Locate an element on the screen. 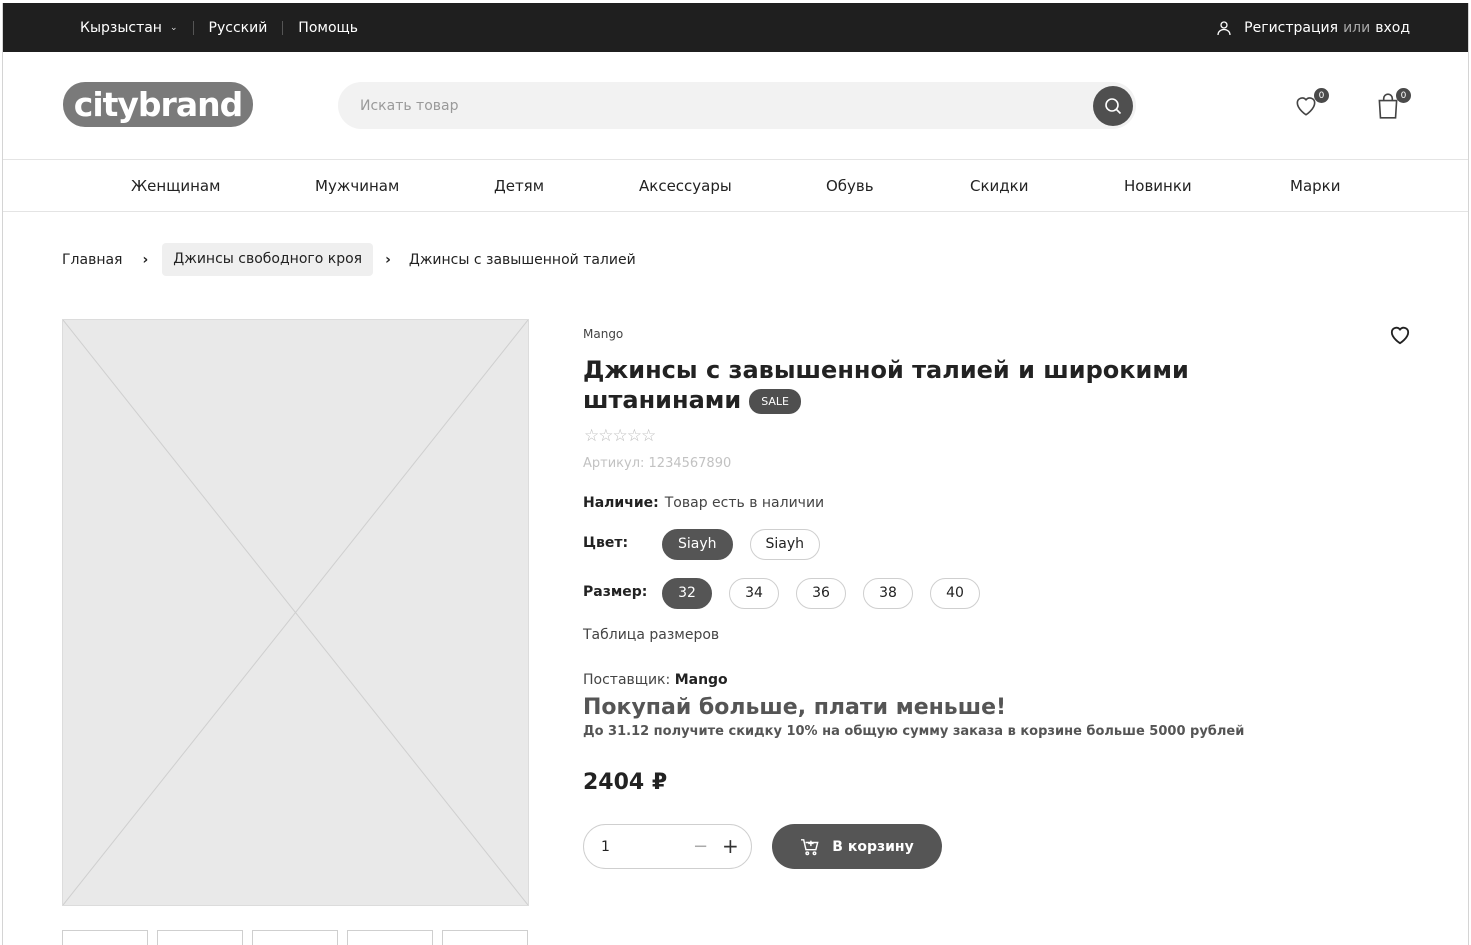  breadcrumb-category: Джинсы свободного кроя is located at coordinates (268, 259).